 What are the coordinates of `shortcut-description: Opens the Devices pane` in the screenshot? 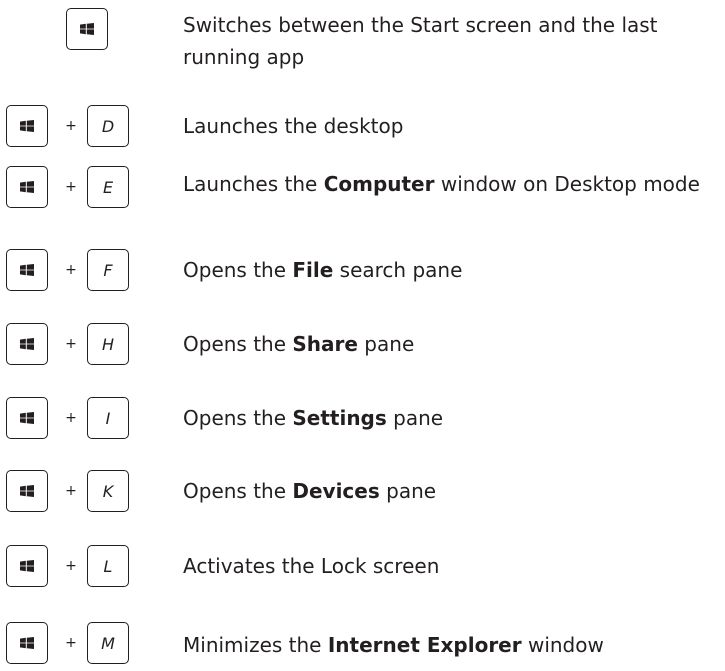 It's located at (453, 491).